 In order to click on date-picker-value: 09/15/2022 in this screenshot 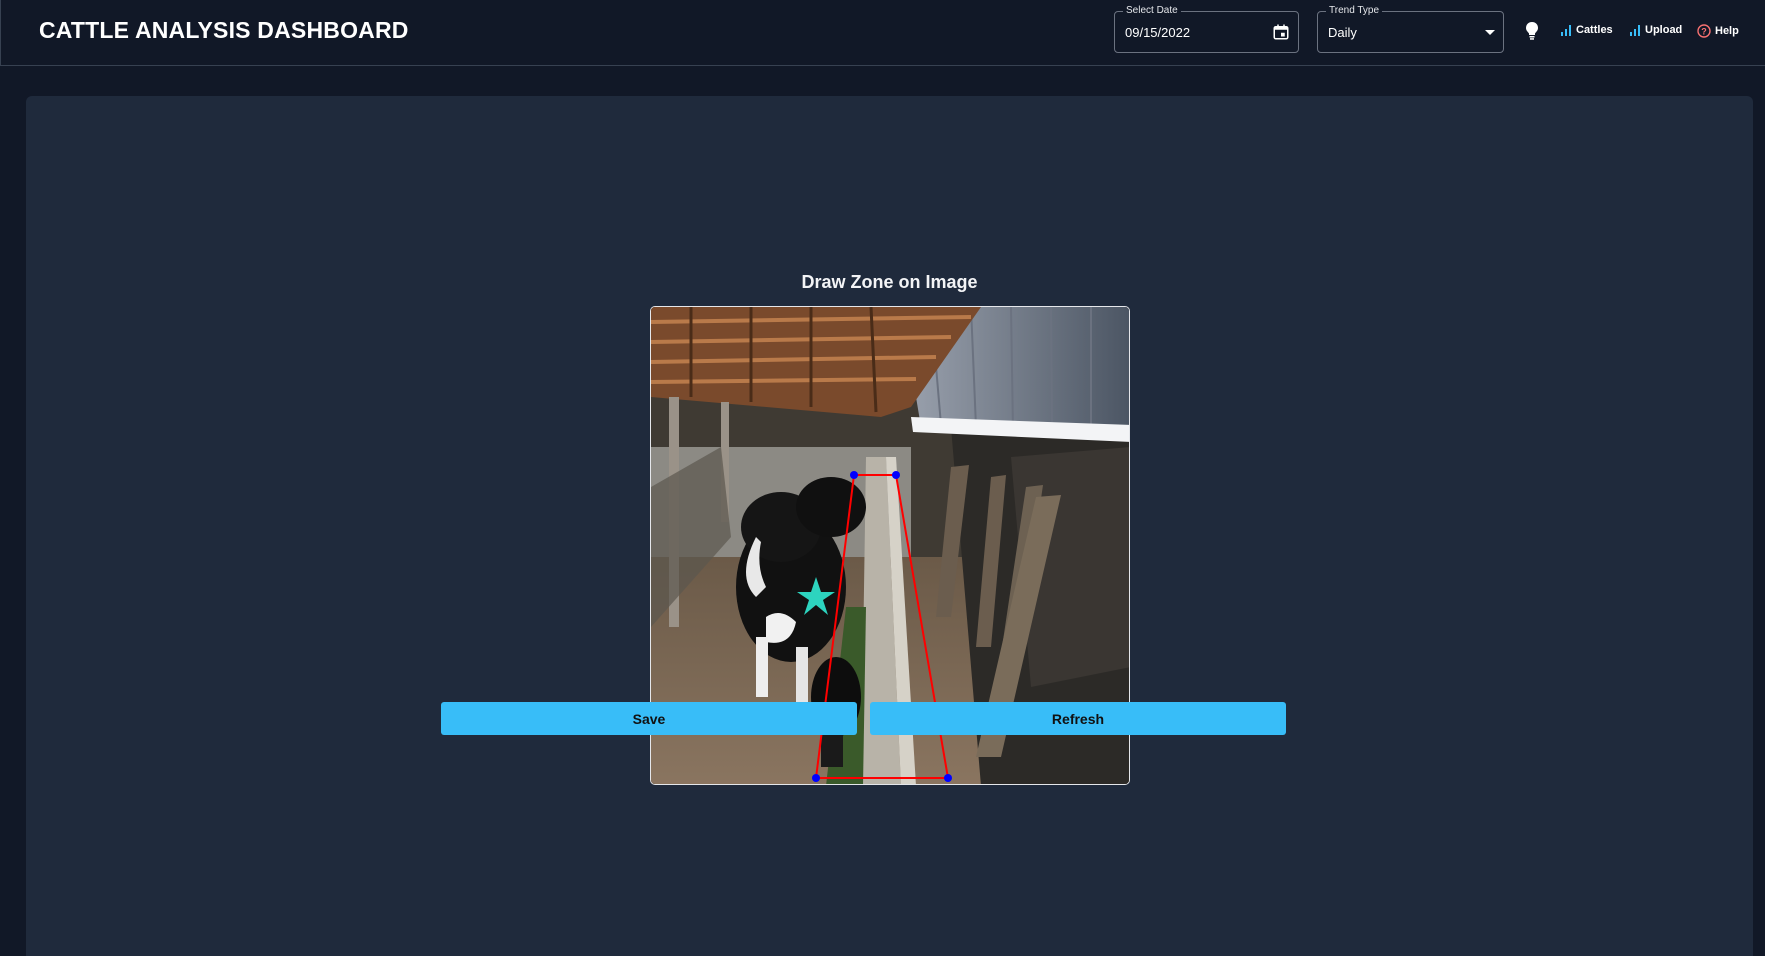, I will do `click(1157, 32)`.